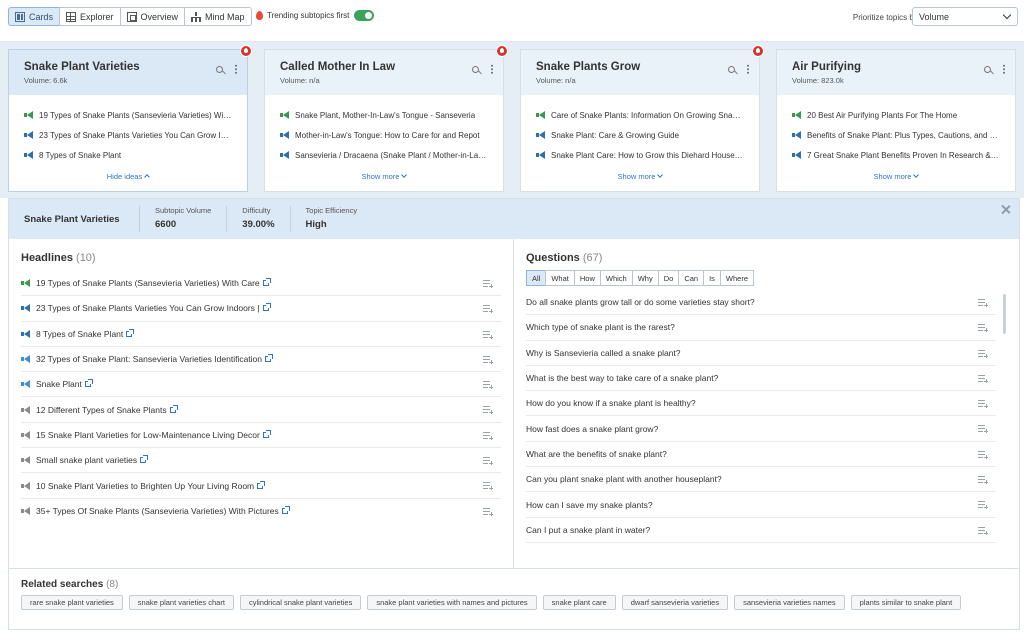  What do you see at coordinates (616, 278) in the screenshot?
I see `filter-which: Which` at bounding box center [616, 278].